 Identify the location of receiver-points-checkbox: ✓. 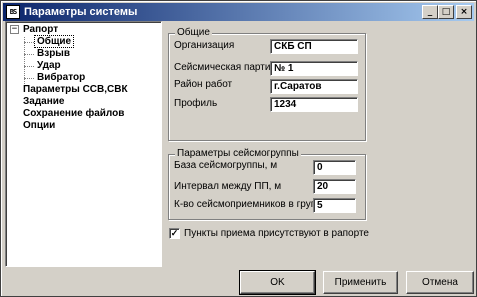
(174, 233).